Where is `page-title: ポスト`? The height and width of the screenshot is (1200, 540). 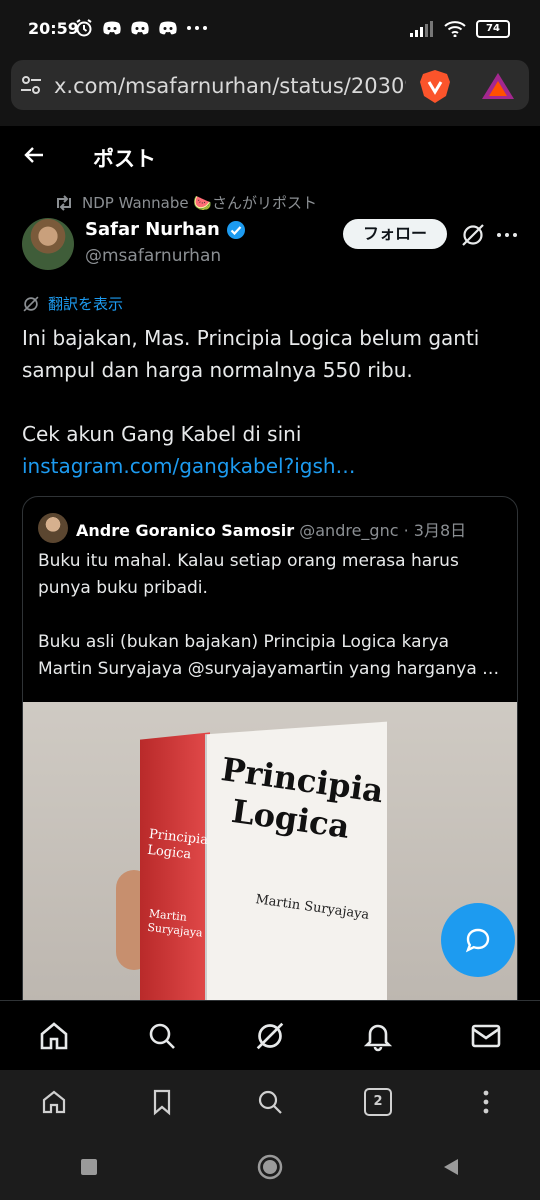 page-title: ポスト is located at coordinates (124, 159).